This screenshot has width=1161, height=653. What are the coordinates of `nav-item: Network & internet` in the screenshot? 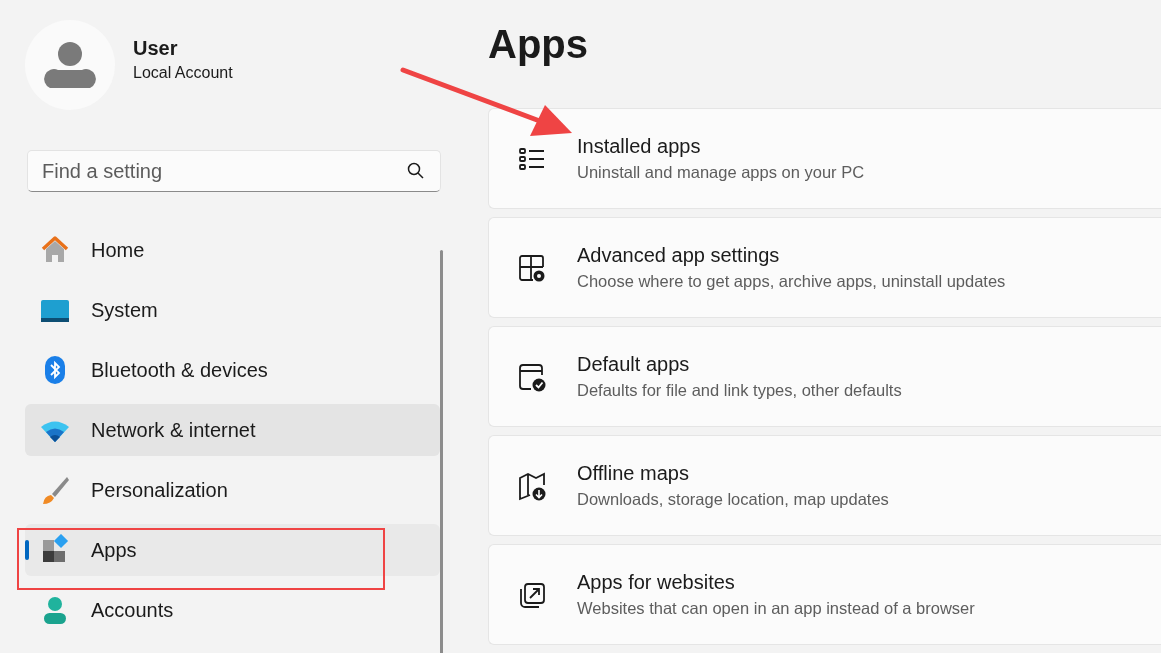 It's located at (232, 430).